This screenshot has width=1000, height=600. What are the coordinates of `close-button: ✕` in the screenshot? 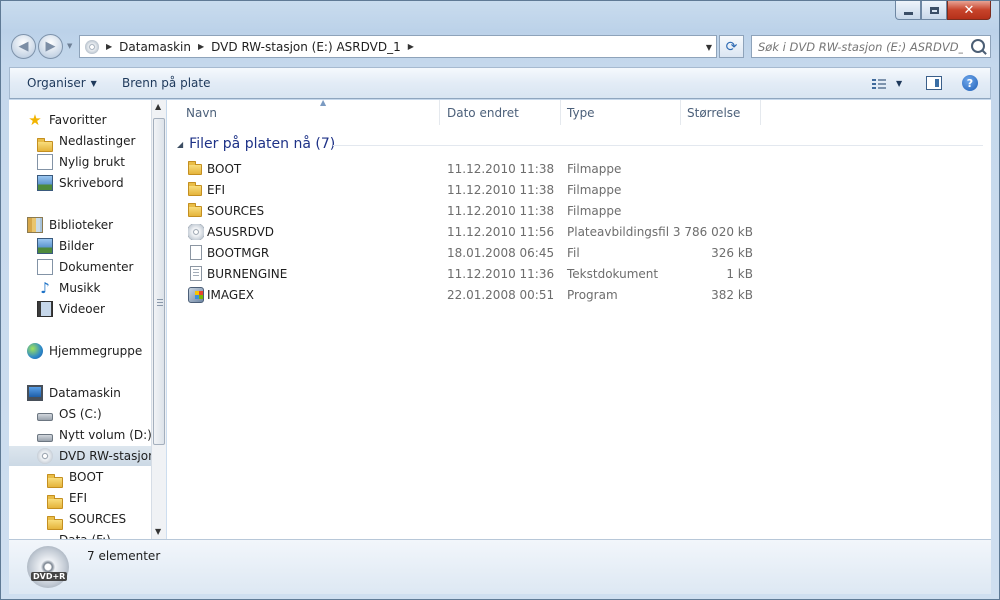 It's located at (969, 10).